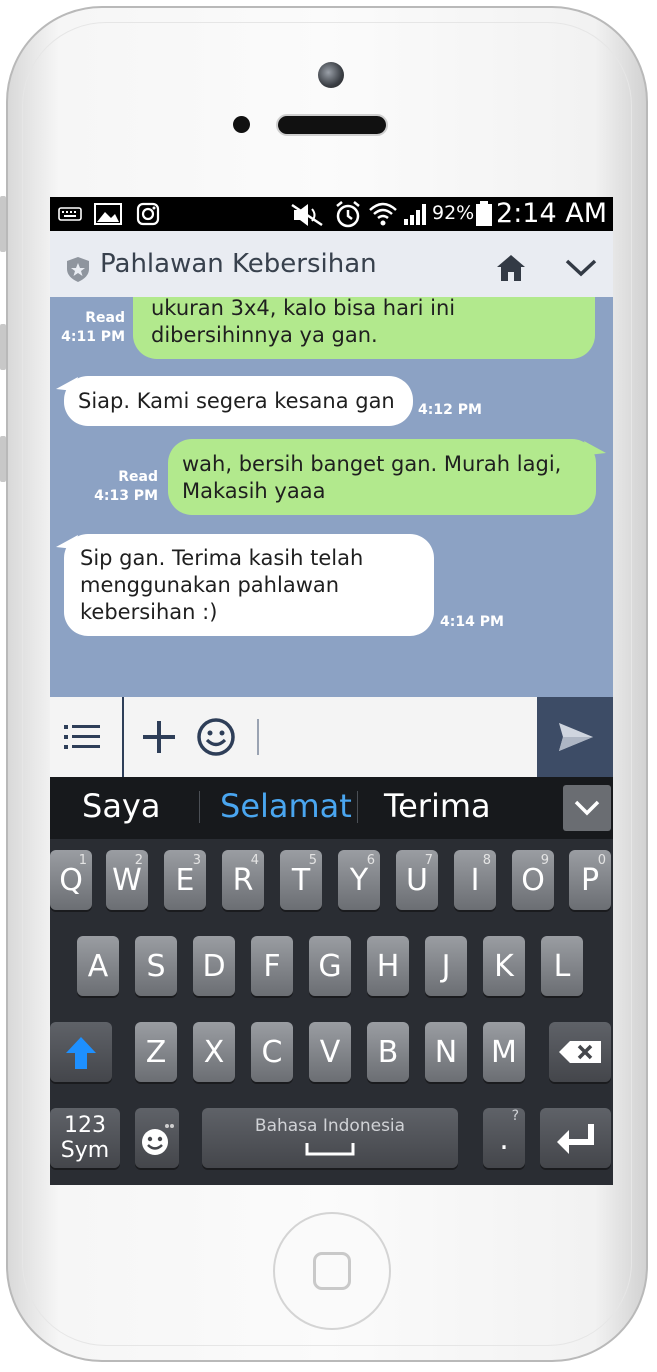 This screenshot has height=1372, width=657. What do you see at coordinates (437, 806) in the screenshot?
I see `suggestion-3: Terima` at bounding box center [437, 806].